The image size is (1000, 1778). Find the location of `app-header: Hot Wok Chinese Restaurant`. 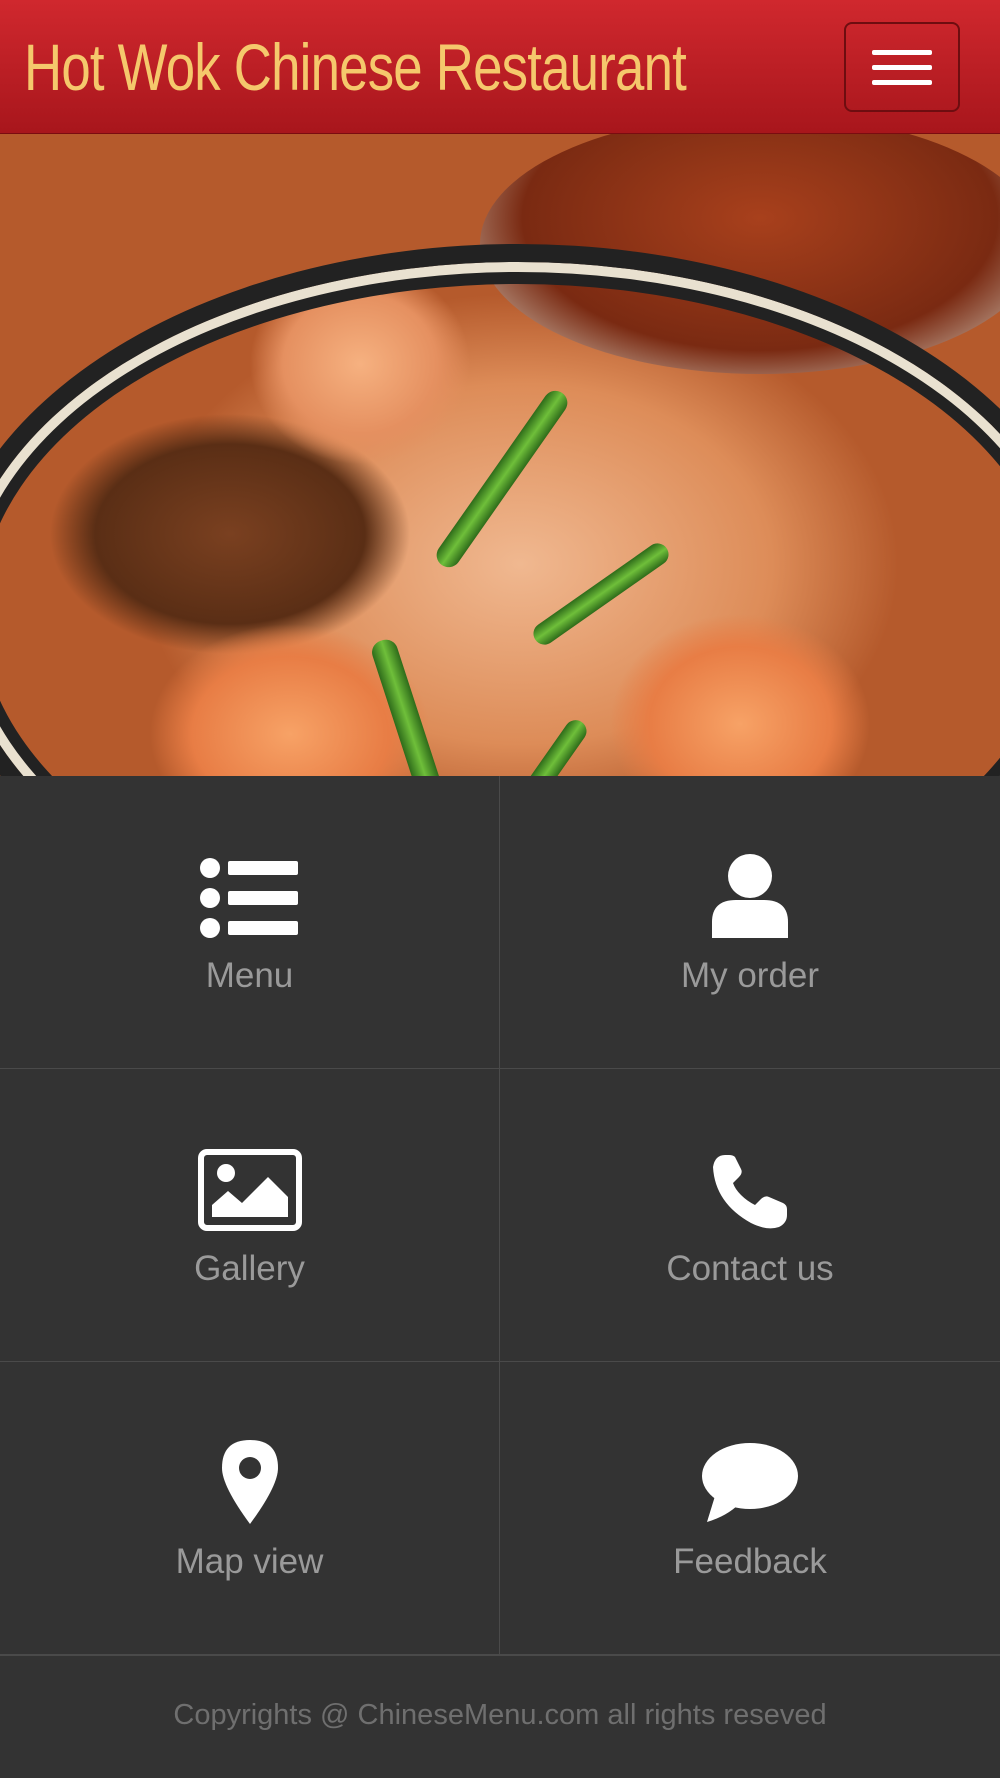

app-header: Hot Wok Chinese Restaurant is located at coordinates (500, 67).